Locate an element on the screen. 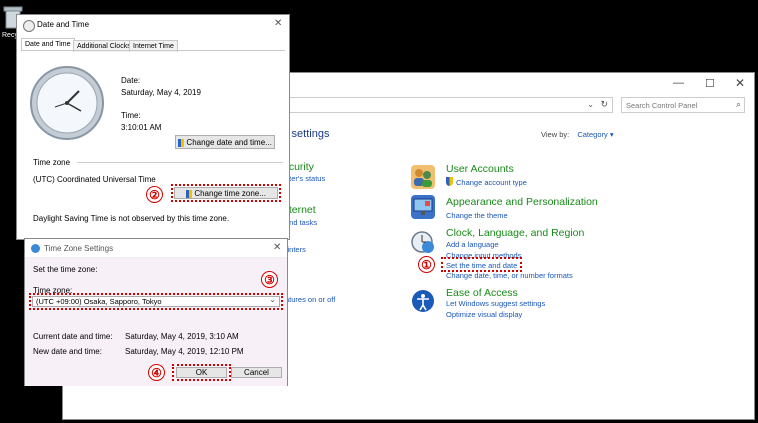 This screenshot has height=423, width=758. link-change-theme: Change the theme is located at coordinates (477, 215).